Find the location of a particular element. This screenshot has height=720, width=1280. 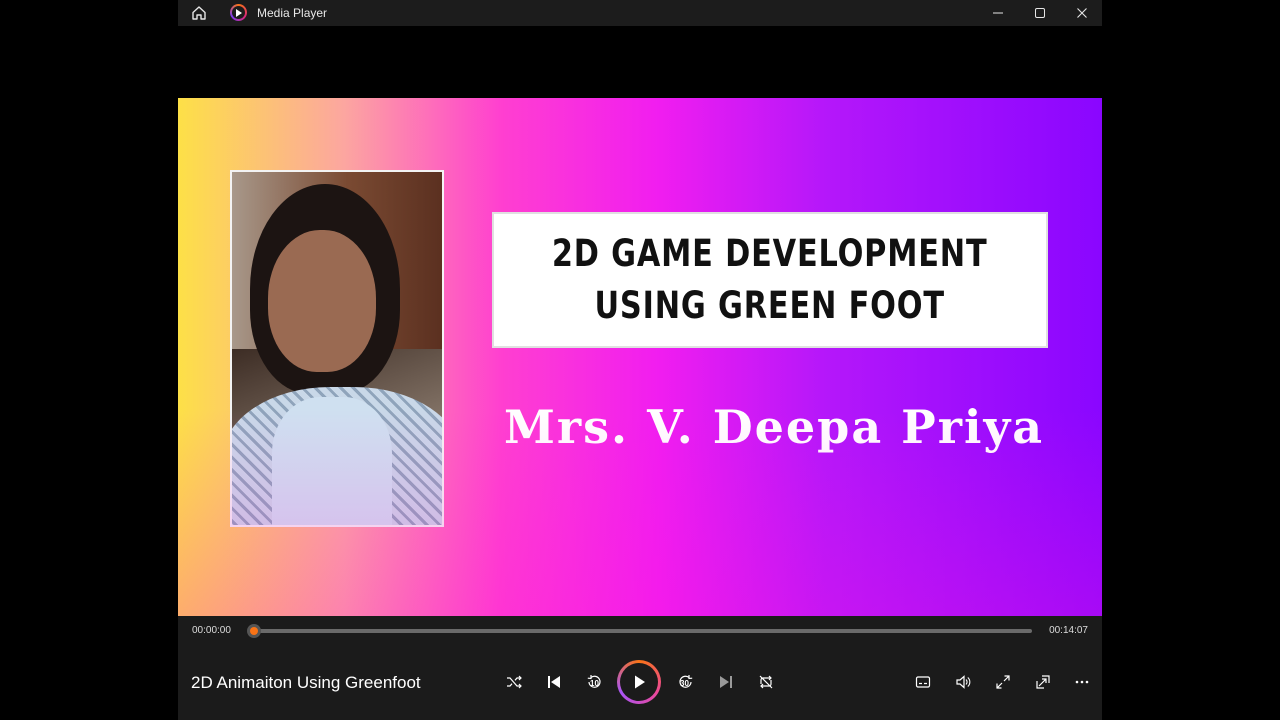

captions-button is located at coordinates (923, 682).